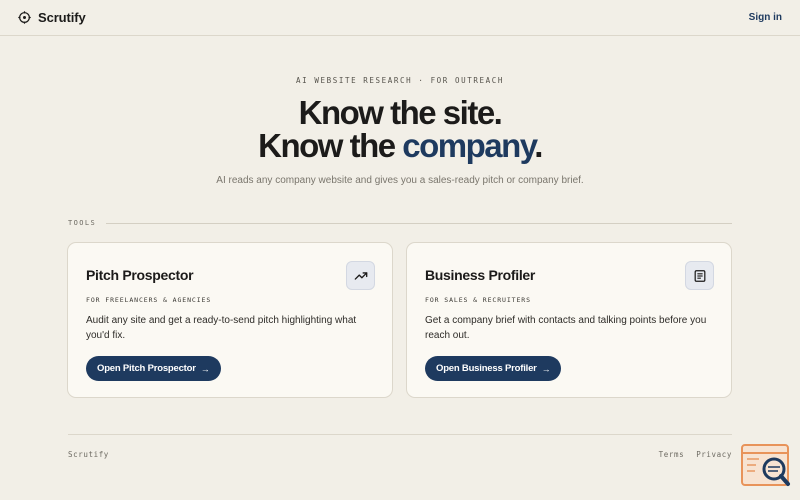 This screenshot has height=500, width=800. I want to click on tool-card-title: Pitch Prospector, so click(140, 275).